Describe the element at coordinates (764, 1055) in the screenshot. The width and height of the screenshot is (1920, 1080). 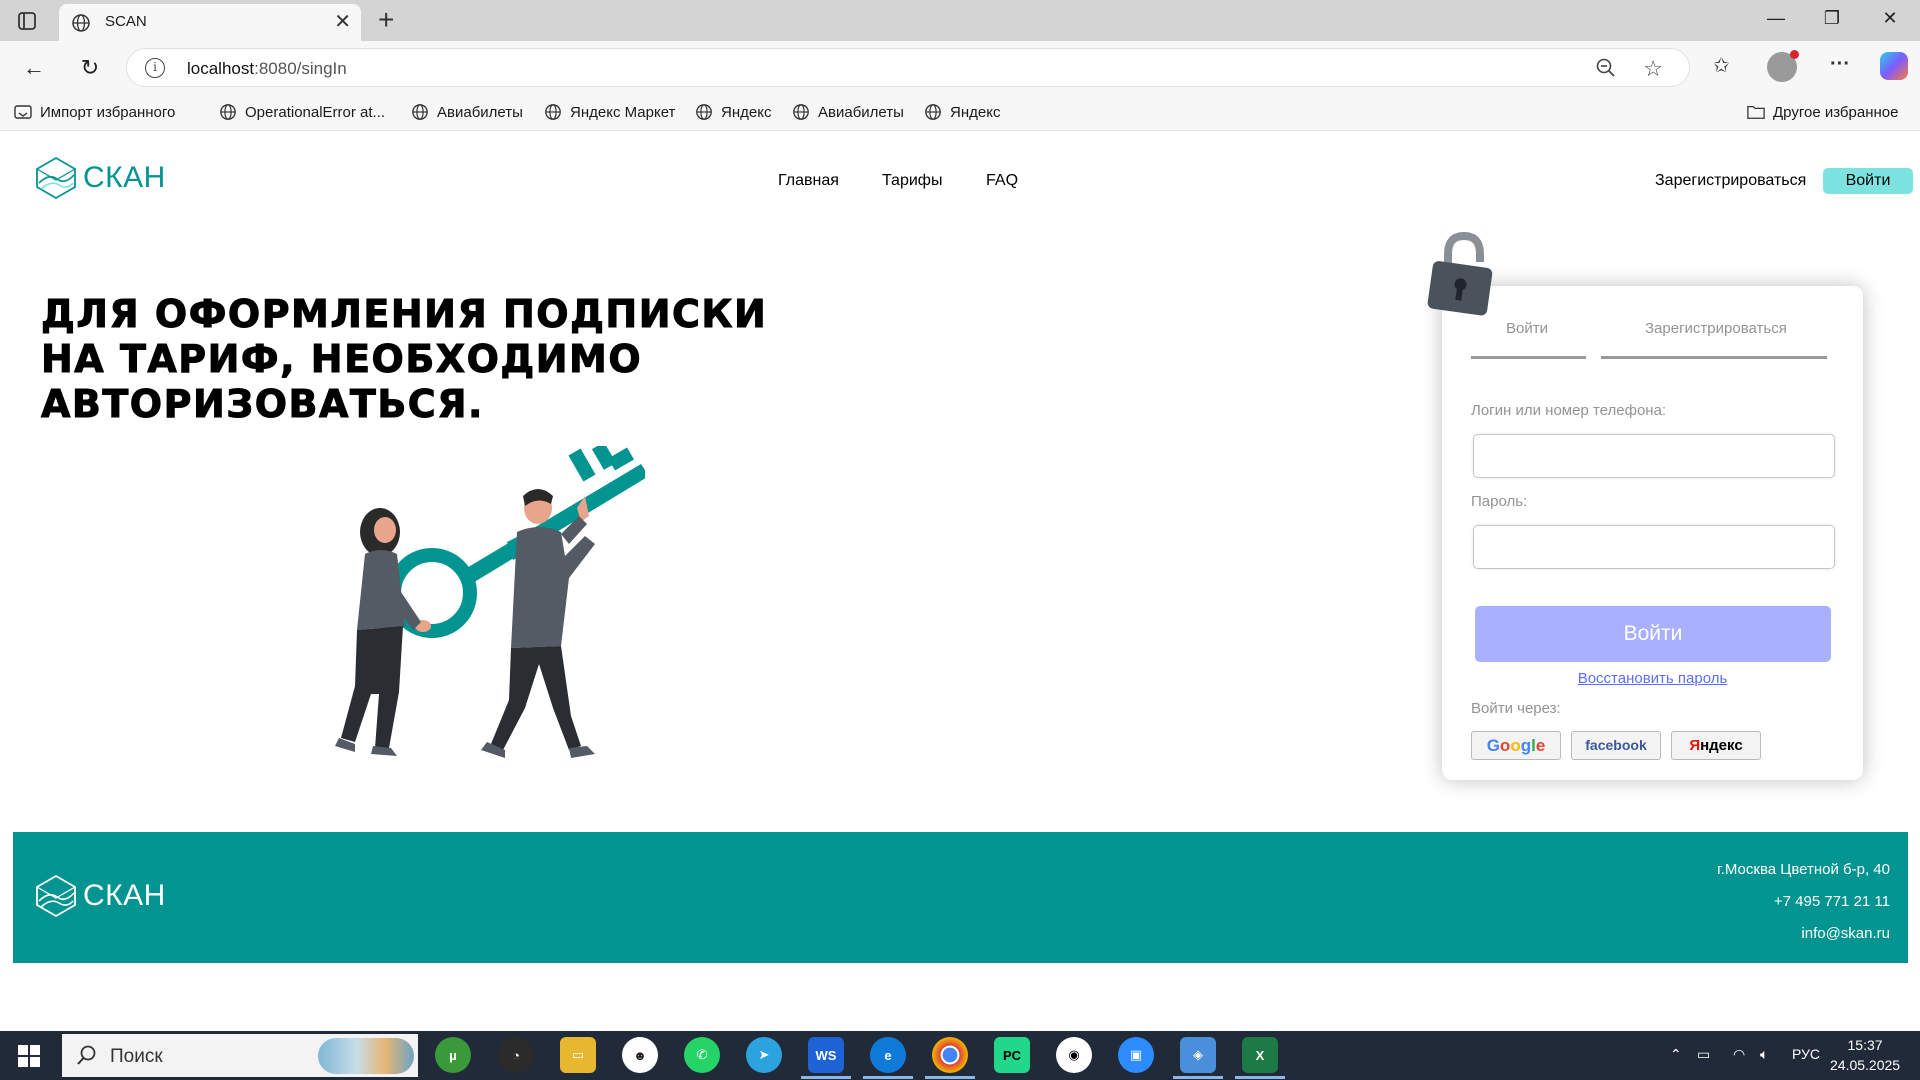
I see `telegram-icon: ➤` at that location.